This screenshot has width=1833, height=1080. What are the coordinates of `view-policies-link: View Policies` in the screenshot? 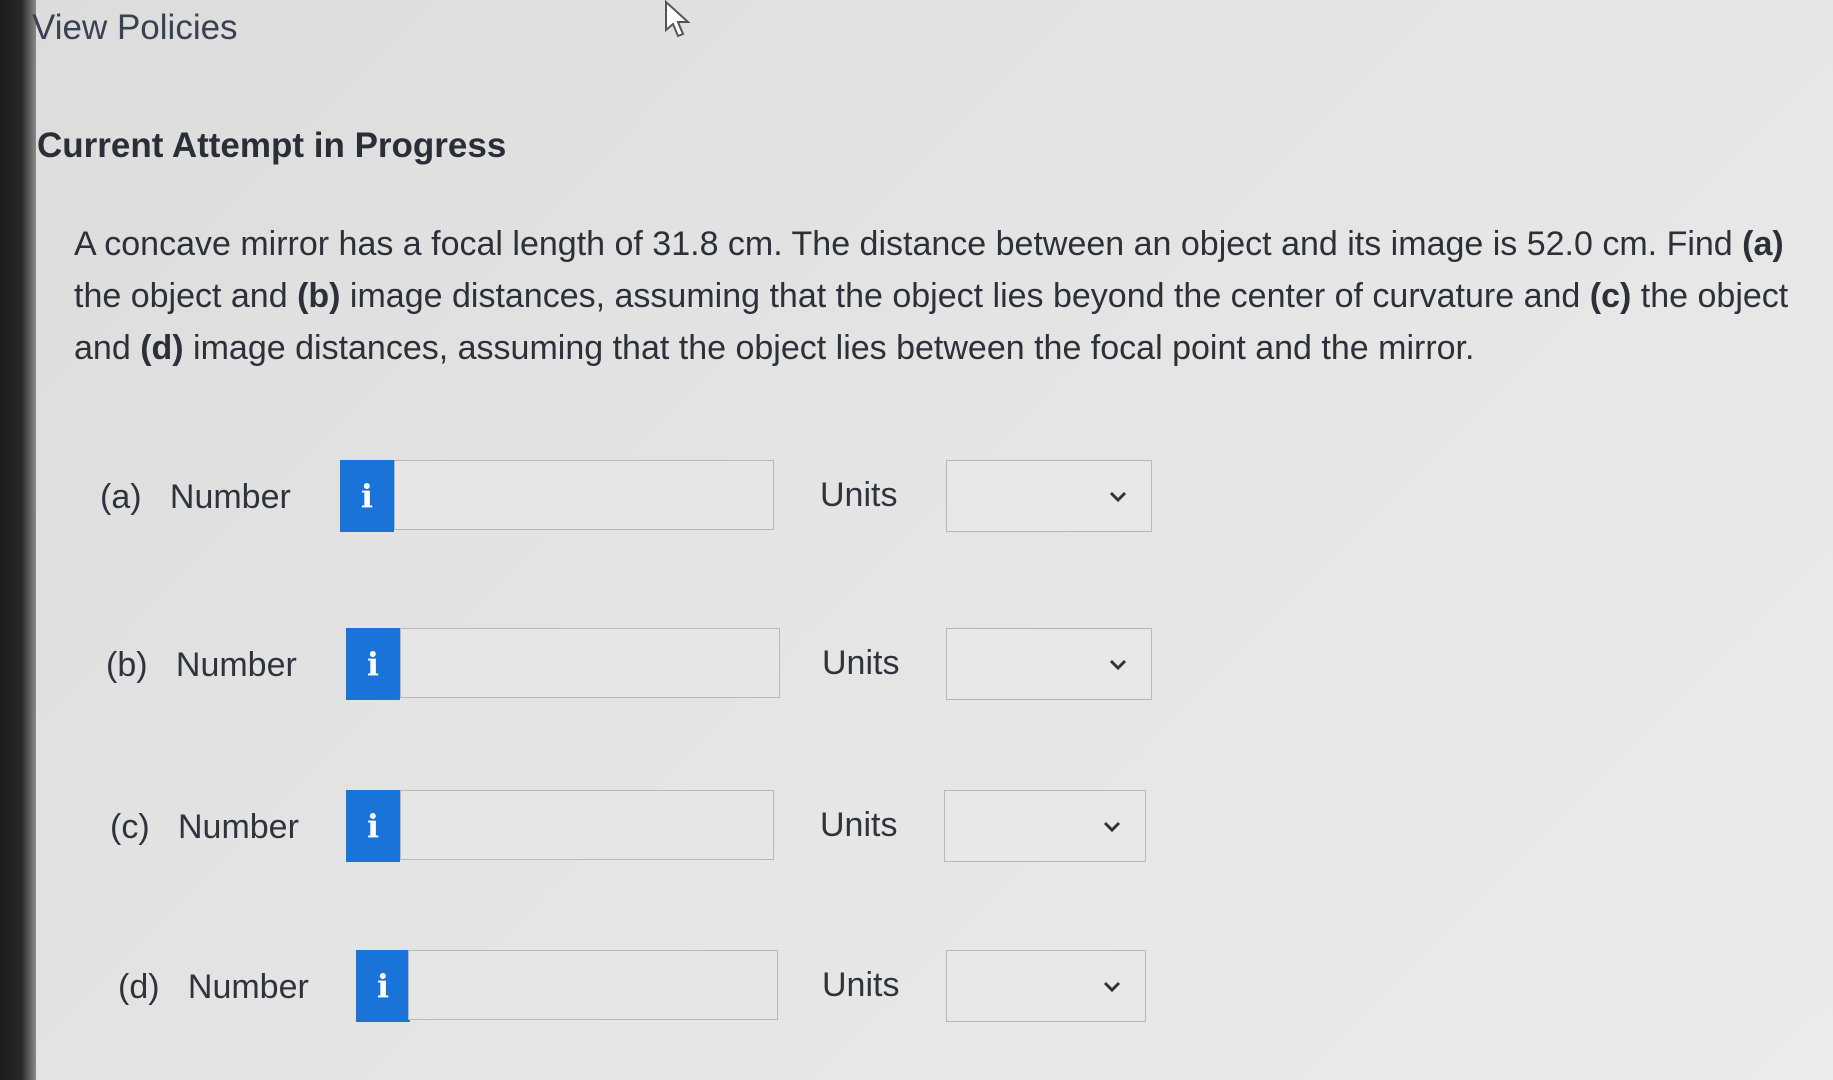 It's located at (135, 28).